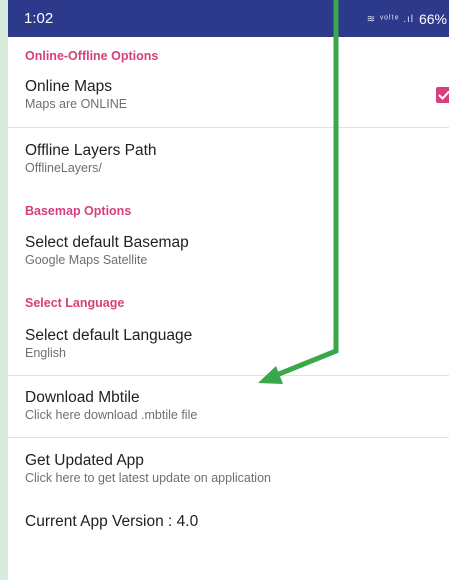 Image resolution: width=449 pixels, height=580 pixels. What do you see at coordinates (228, 97) in the screenshot?
I see `pref-online-maps: Online Maps Maps are ONLINE` at bounding box center [228, 97].